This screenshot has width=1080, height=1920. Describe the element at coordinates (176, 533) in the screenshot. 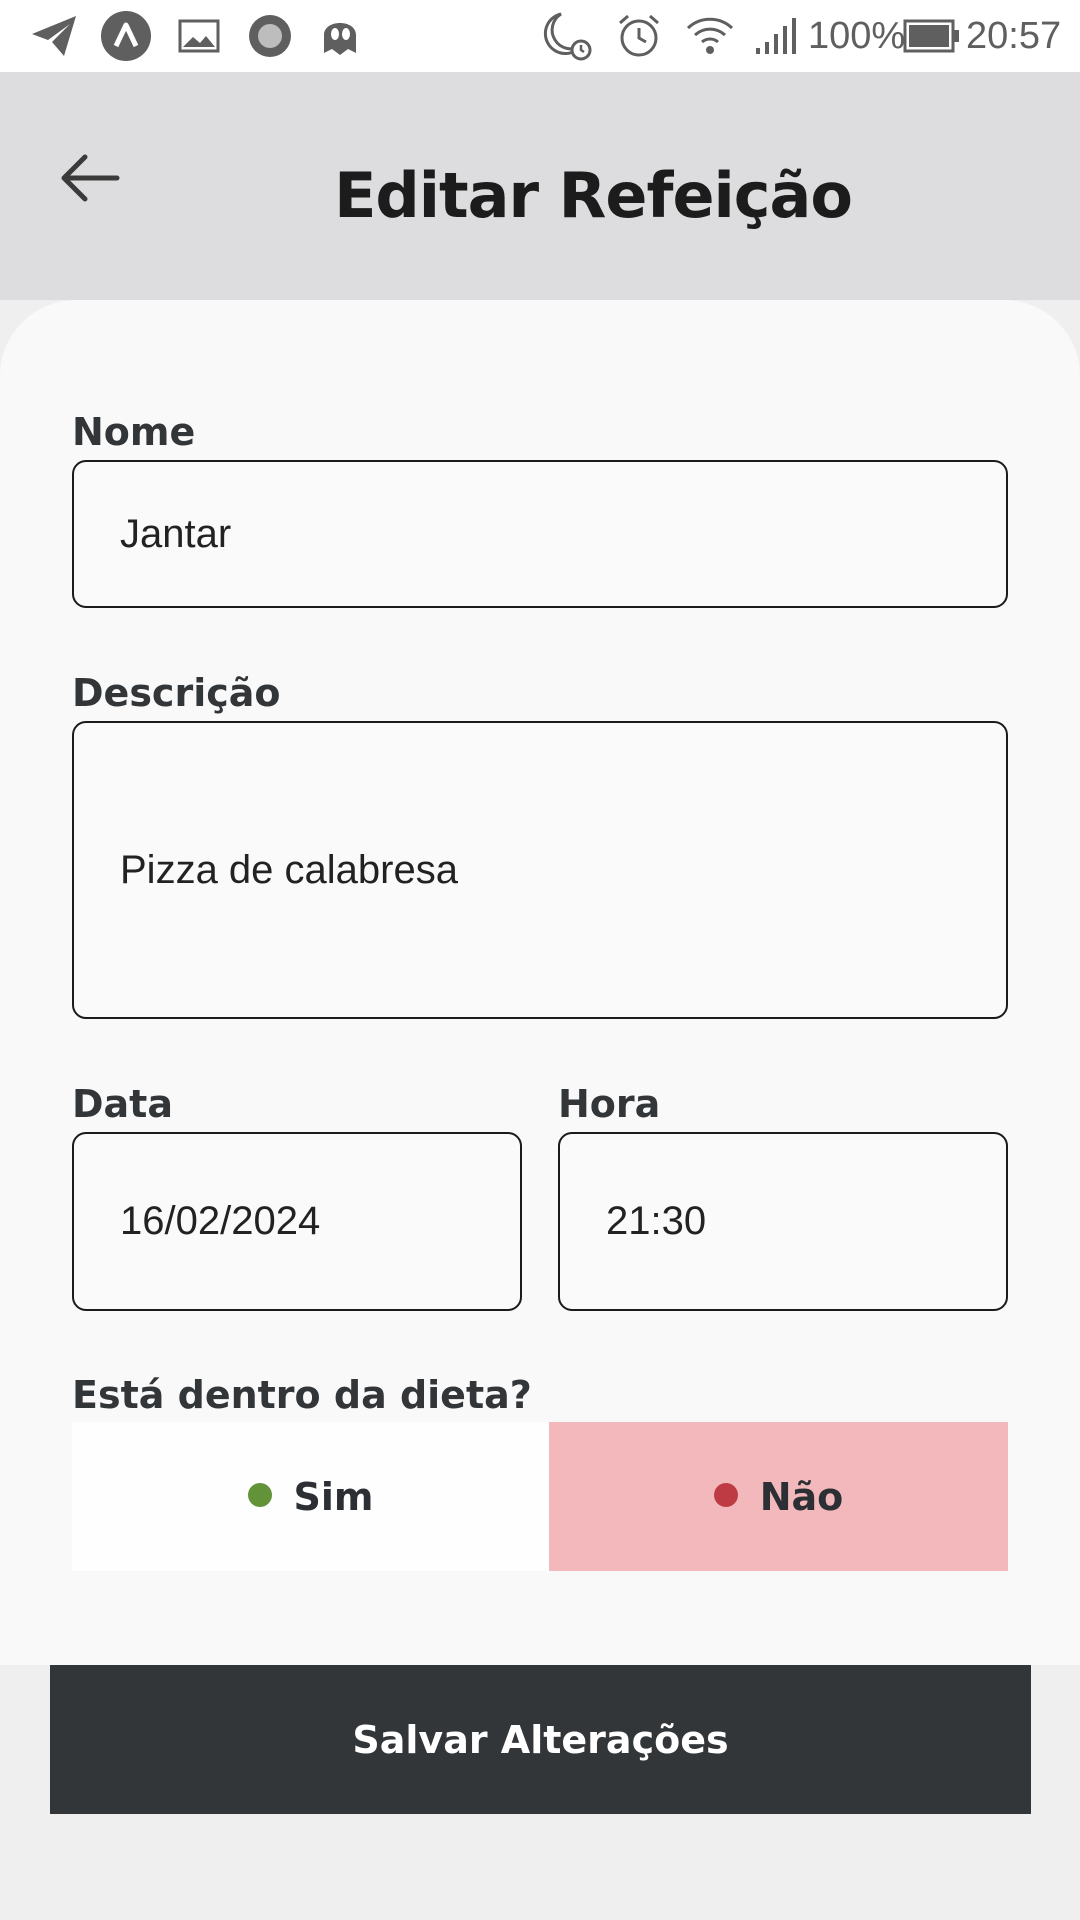

I see `name-input-value: Jantar` at that location.